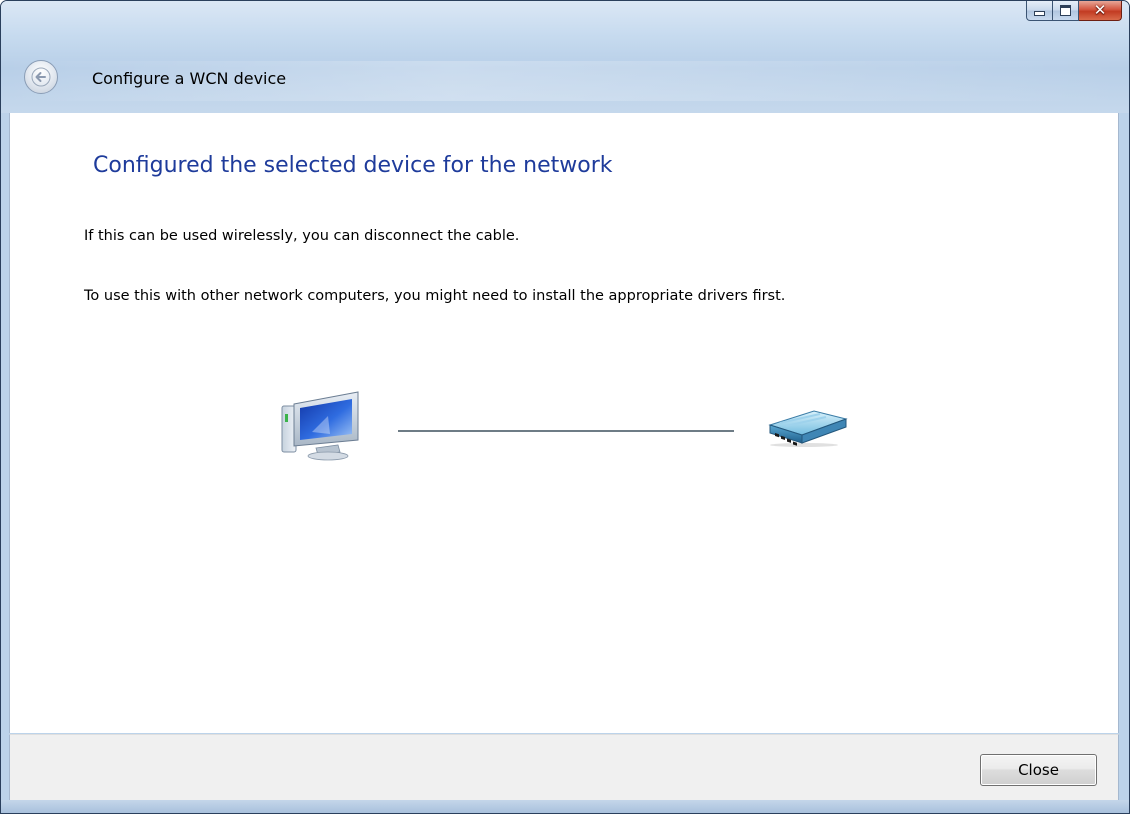  I want to click on back-button, so click(41, 77).